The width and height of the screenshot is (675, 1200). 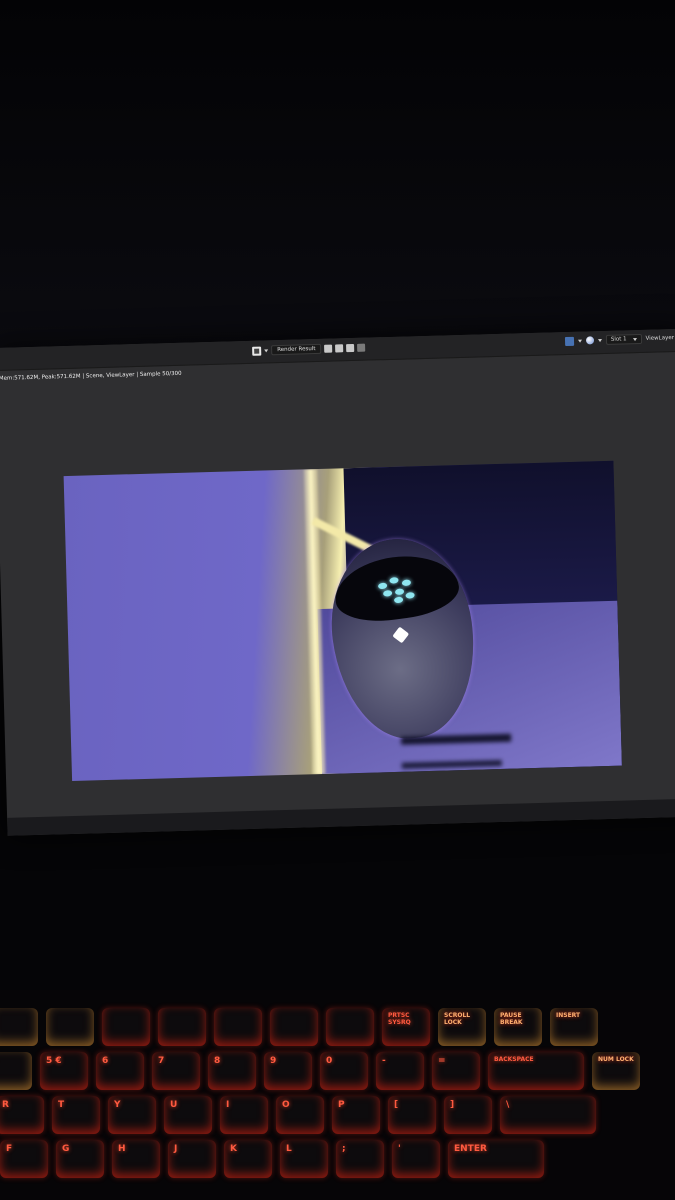 I want to click on key: ], so click(x=468, y=1115).